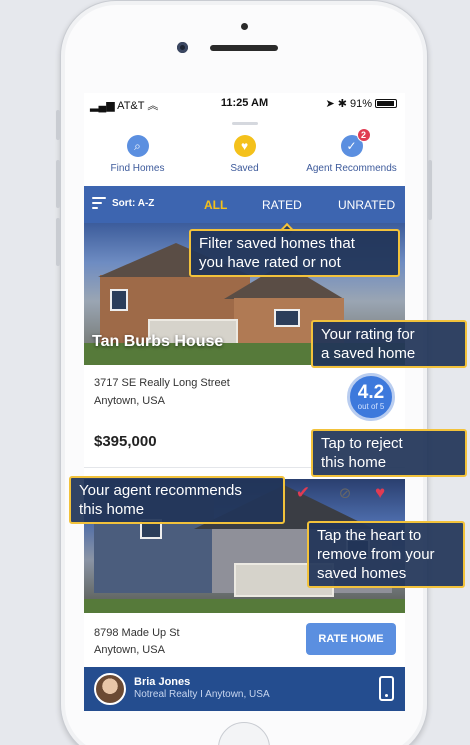 The image size is (470, 745). I want to click on nav-label: Agent Recommends, so click(351, 168).